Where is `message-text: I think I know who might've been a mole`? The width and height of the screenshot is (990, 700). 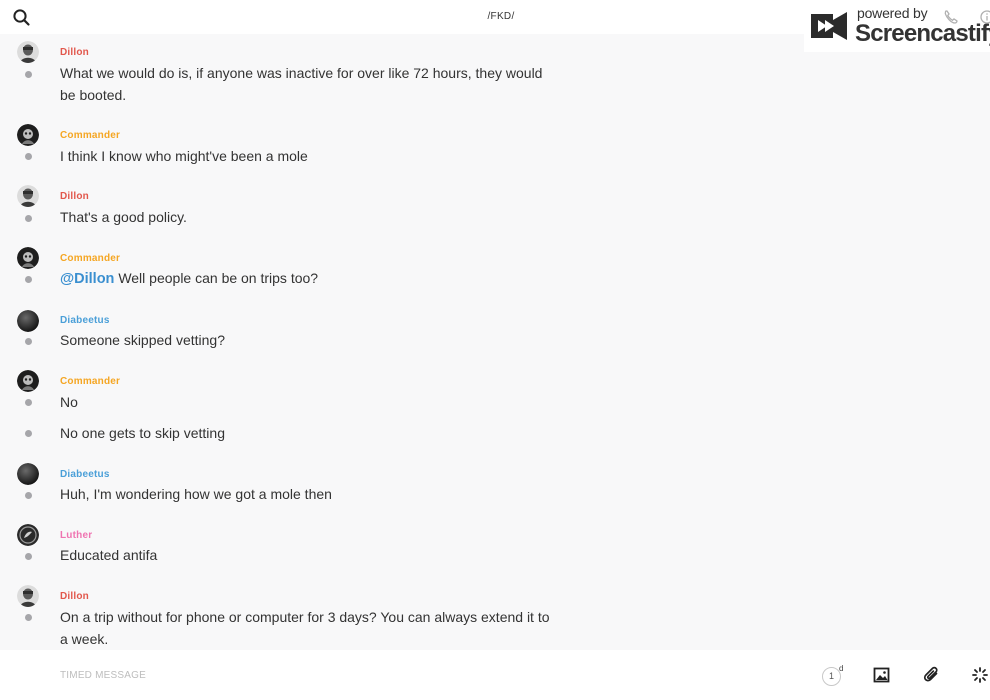
message-text: I think I know who might've been a mole is located at coordinates (184, 156).